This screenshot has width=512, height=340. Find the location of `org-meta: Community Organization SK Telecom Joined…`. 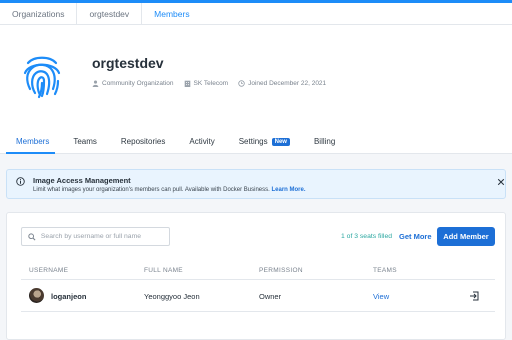

org-meta: Community Organization SK Telecom Joined… is located at coordinates (209, 83).